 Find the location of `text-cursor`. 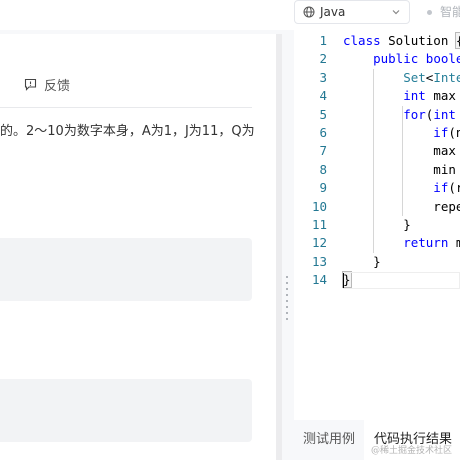

text-cursor is located at coordinates (343, 280).